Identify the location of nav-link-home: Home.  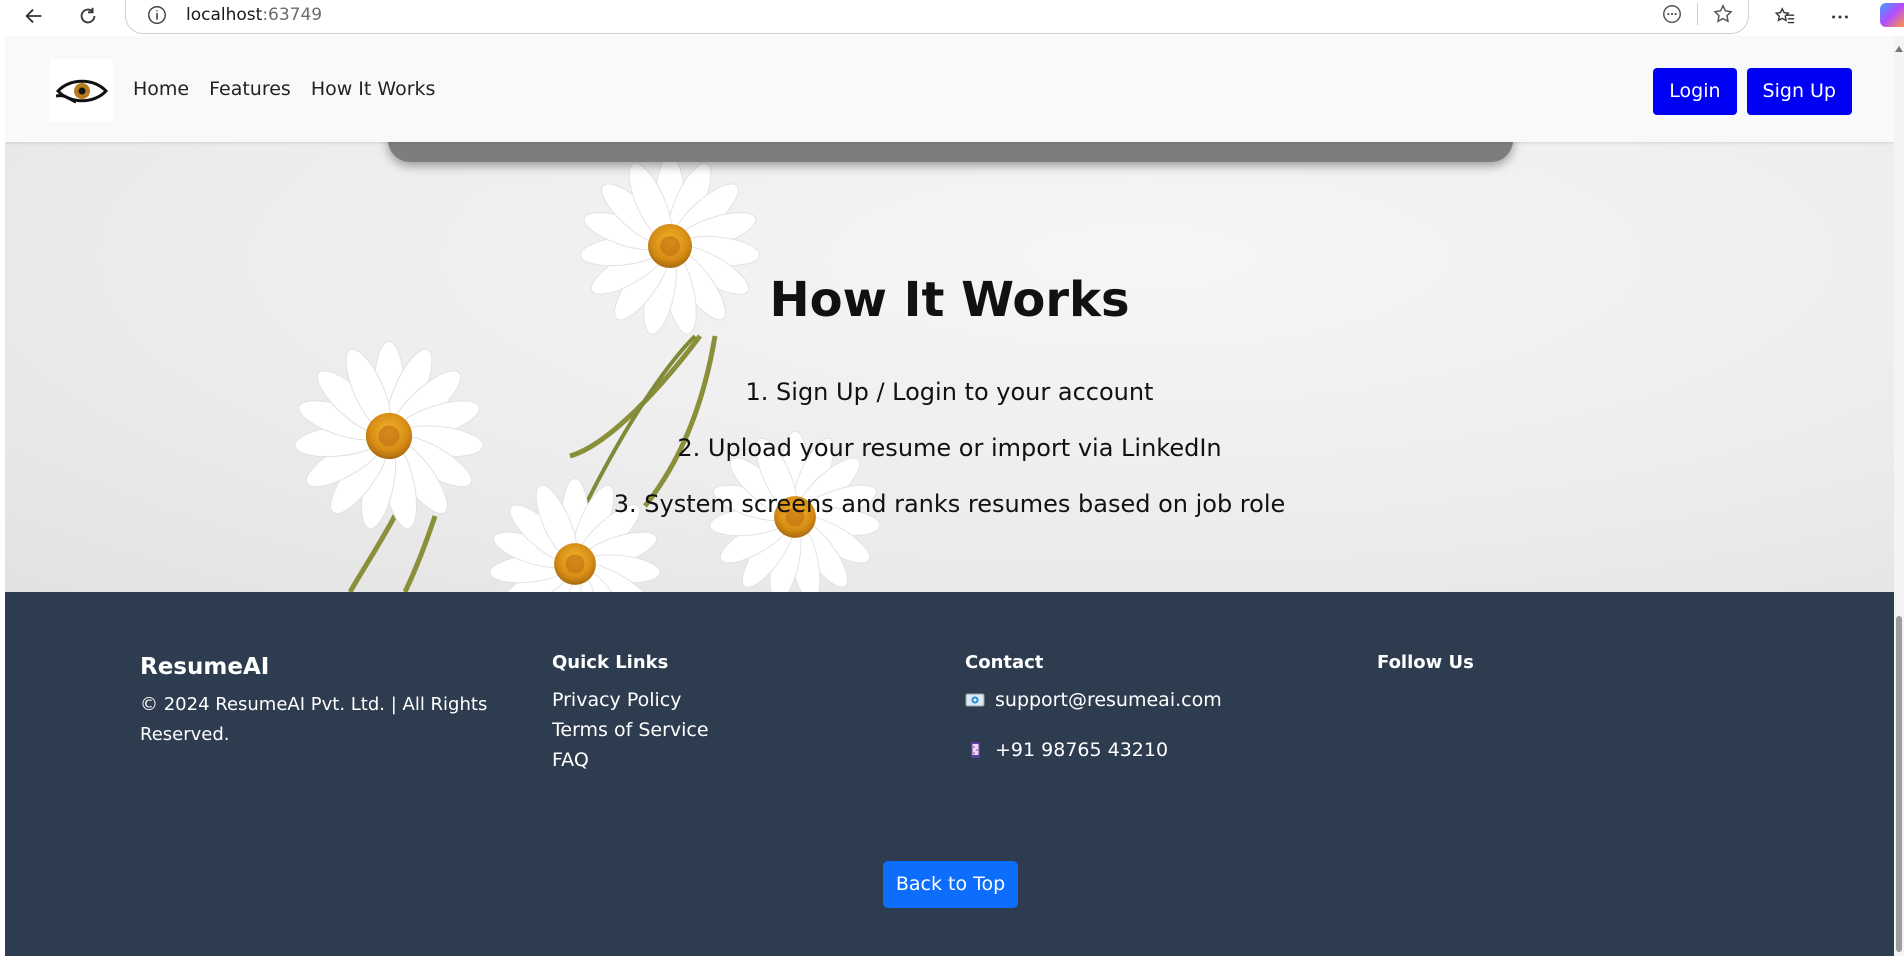
(161, 89).